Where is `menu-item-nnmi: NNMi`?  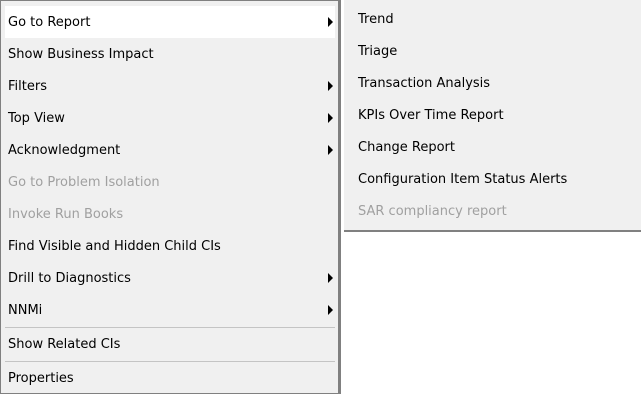
menu-item-nnmi: NNMi is located at coordinates (170, 310).